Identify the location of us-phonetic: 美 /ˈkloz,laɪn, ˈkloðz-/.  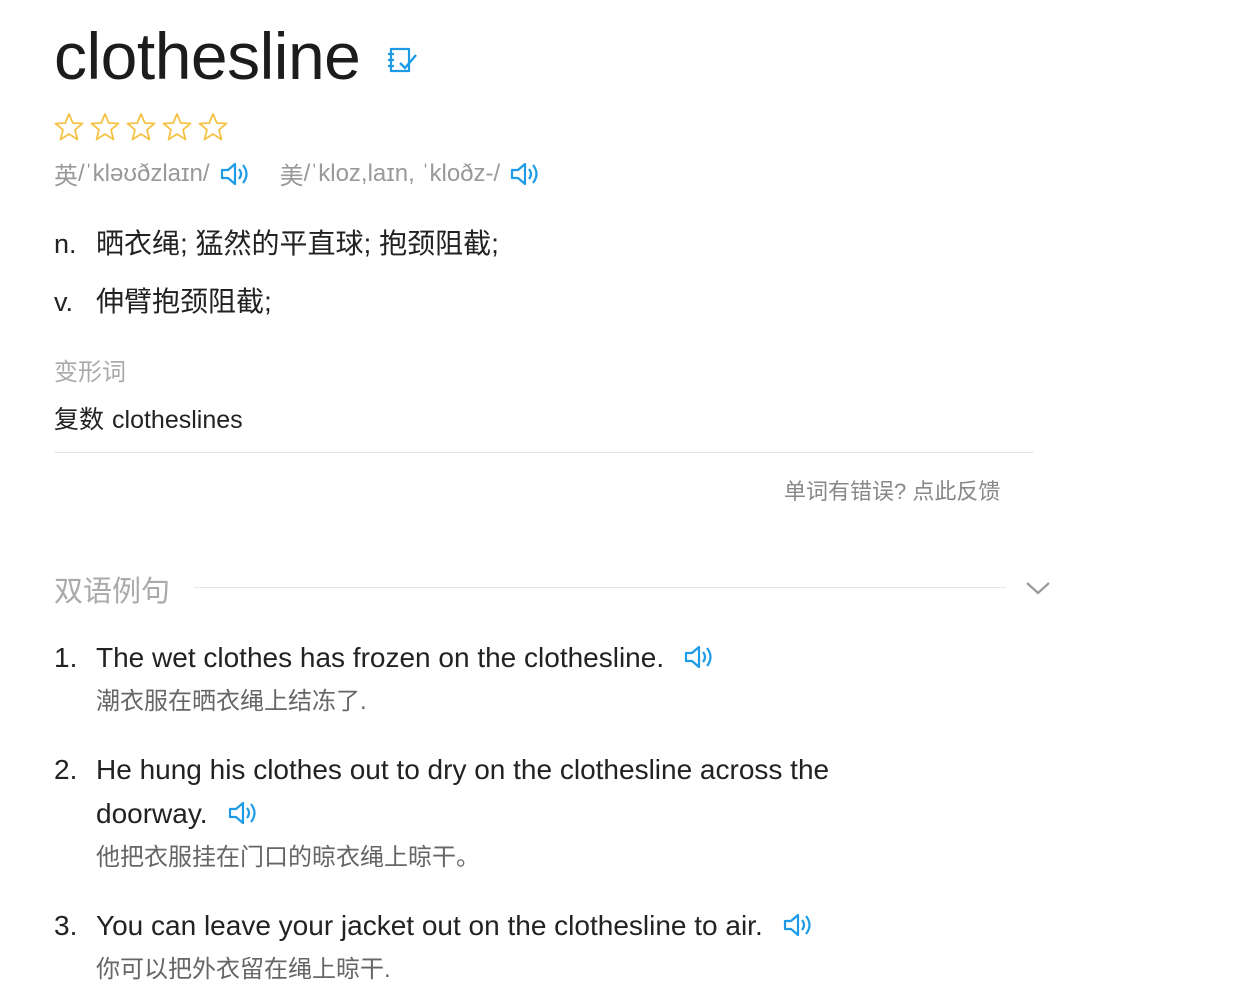
(411, 173).